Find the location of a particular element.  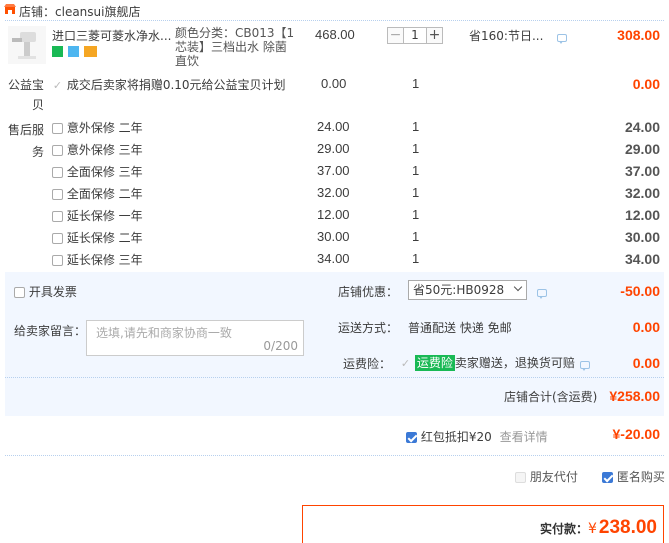

sku-line: 芯装】三档出水 除菌 is located at coordinates (231, 47).